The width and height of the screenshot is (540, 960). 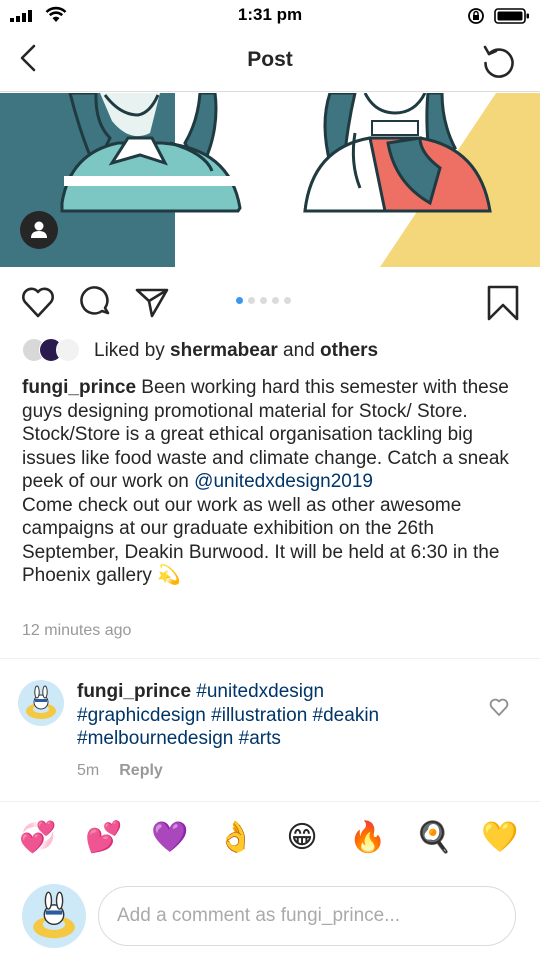 What do you see at coordinates (170, 838) in the screenshot?
I see `emoji-button: 💜` at bounding box center [170, 838].